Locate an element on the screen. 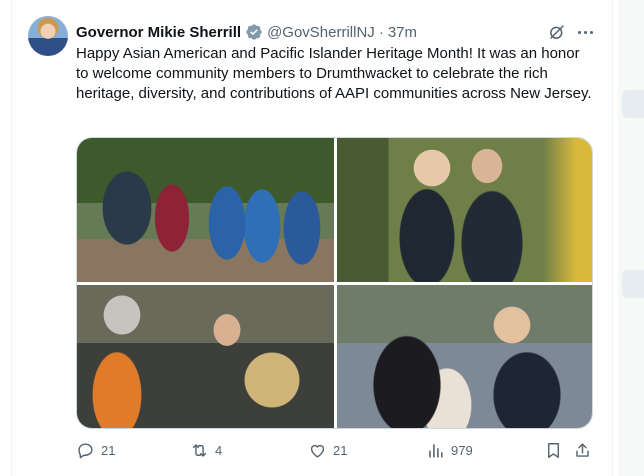  repost-icon is located at coordinates (199, 450).